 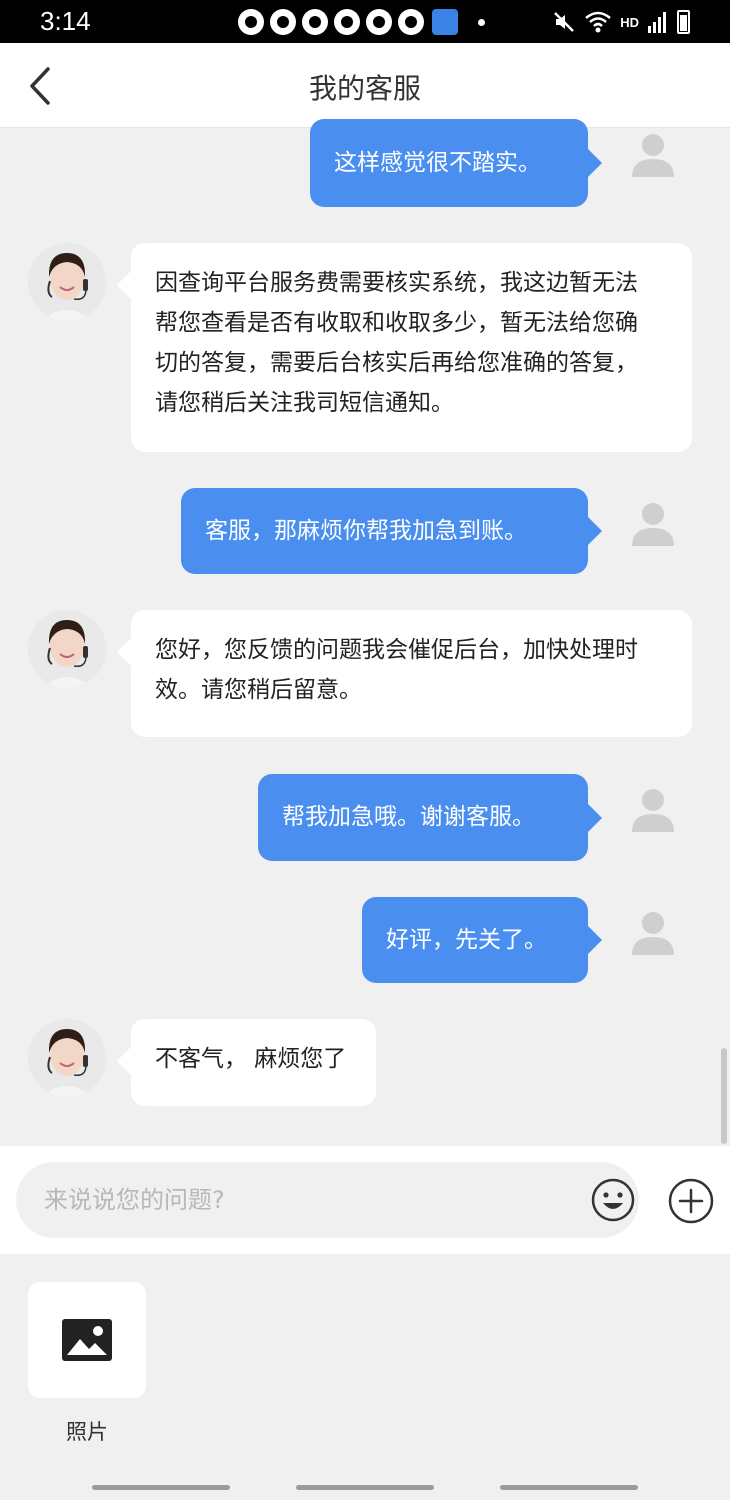 I want to click on network-type-label: HD, so click(x=629, y=22).